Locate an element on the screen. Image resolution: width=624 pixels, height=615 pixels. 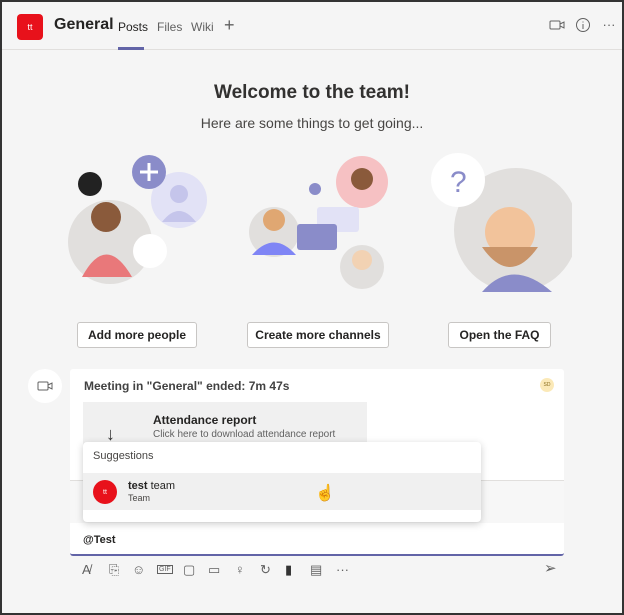
meeting-video-icon is located at coordinates (45, 386).